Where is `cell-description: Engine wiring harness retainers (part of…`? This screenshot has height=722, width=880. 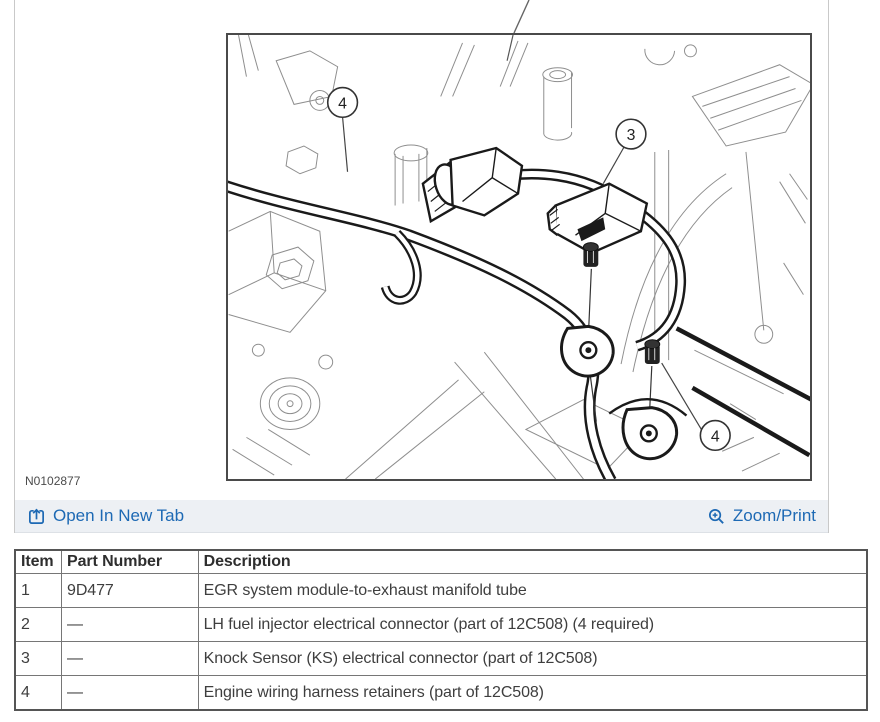
cell-description: Engine wiring harness retainers (part of… is located at coordinates (532, 693).